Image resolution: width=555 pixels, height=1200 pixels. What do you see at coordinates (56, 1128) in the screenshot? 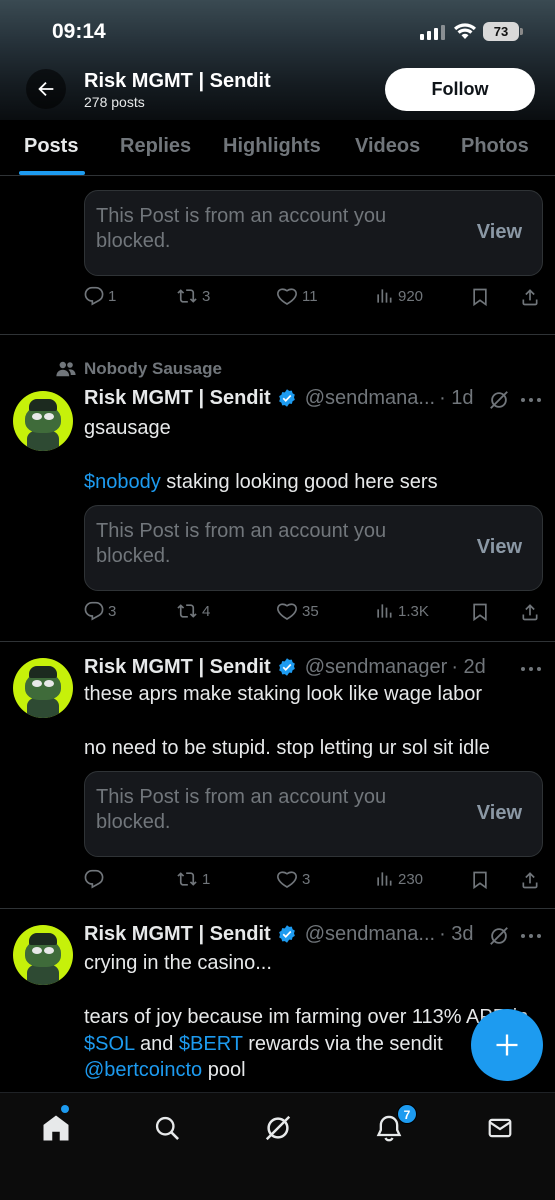
I see `nav-home` at bounding box center [56, 1128].